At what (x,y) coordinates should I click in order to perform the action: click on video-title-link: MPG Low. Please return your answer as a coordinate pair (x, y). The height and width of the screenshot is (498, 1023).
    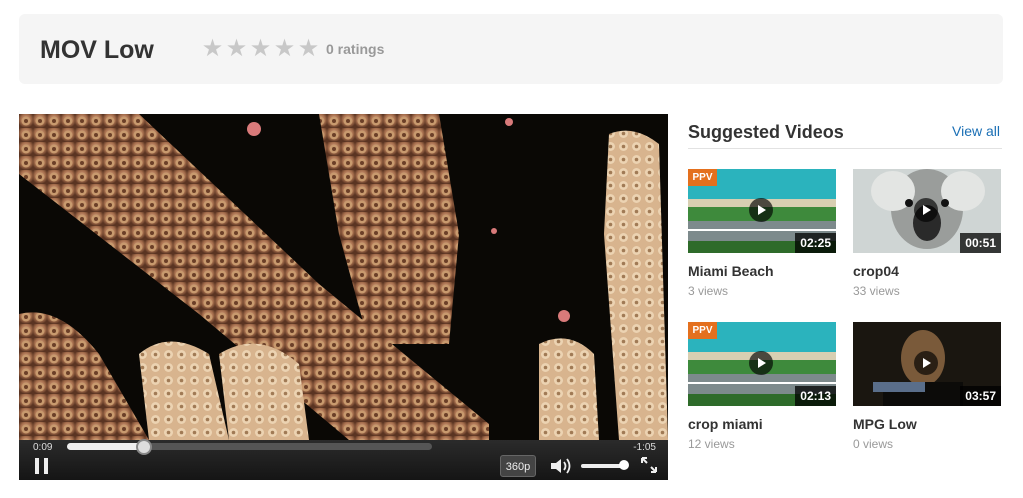
    Looking at the image, I should click on (885, 424).